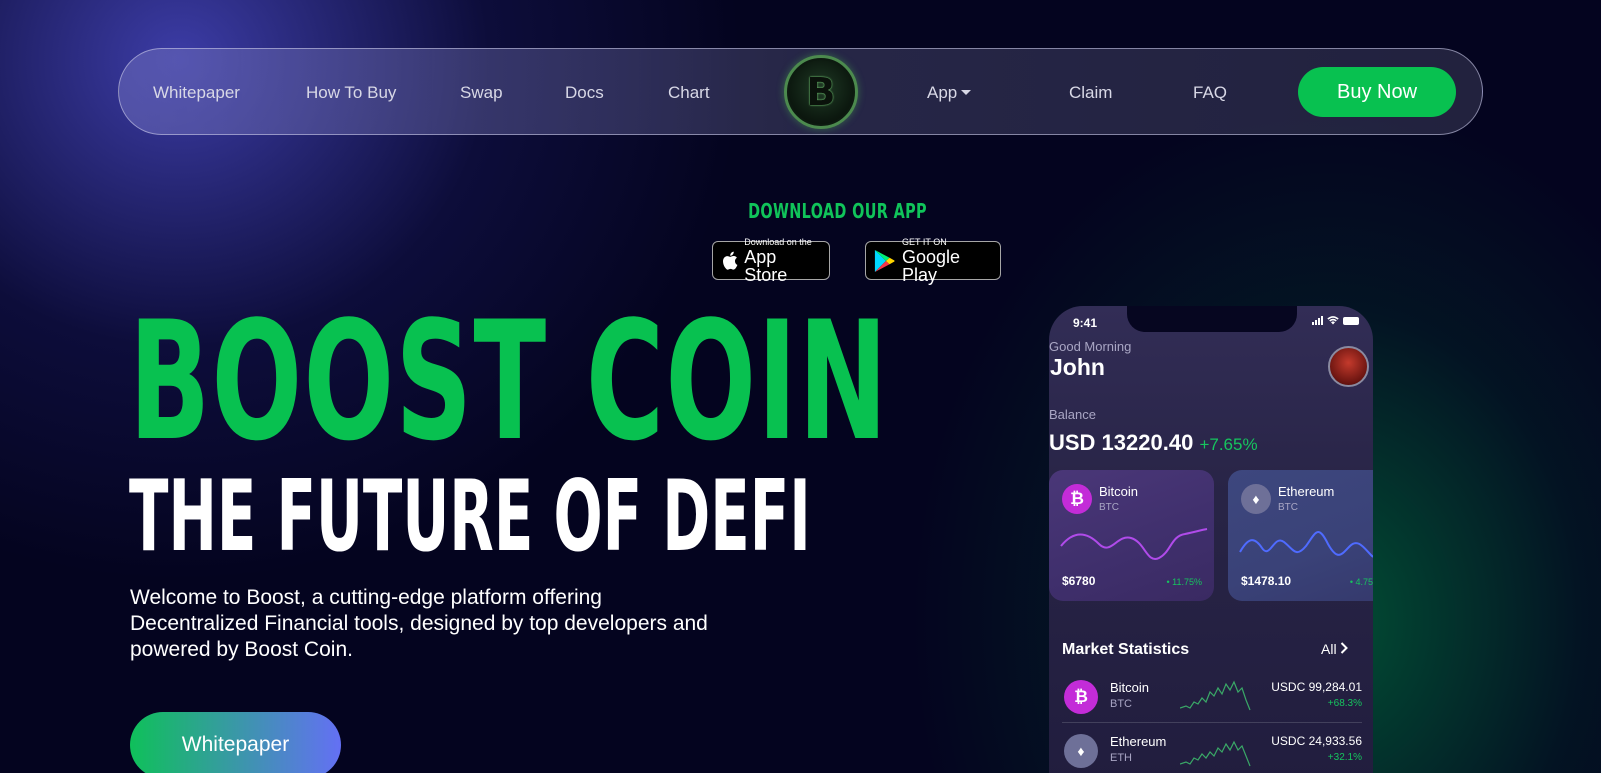  I want to click on balance-value: USD 13220.40 +7.65%, so click(1153, 443).